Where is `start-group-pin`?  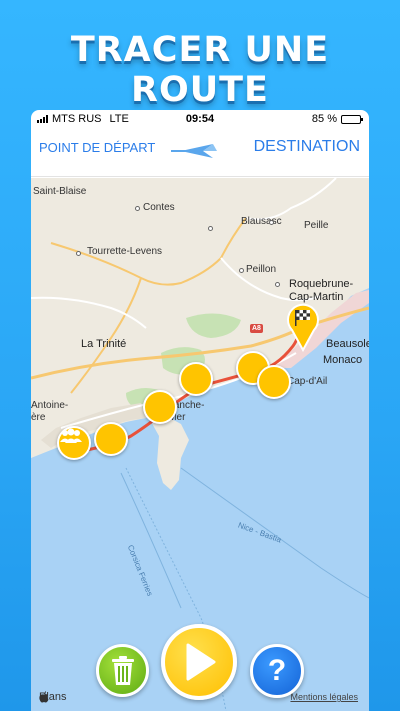
start-group-pin is located at coordinates (74, 443).